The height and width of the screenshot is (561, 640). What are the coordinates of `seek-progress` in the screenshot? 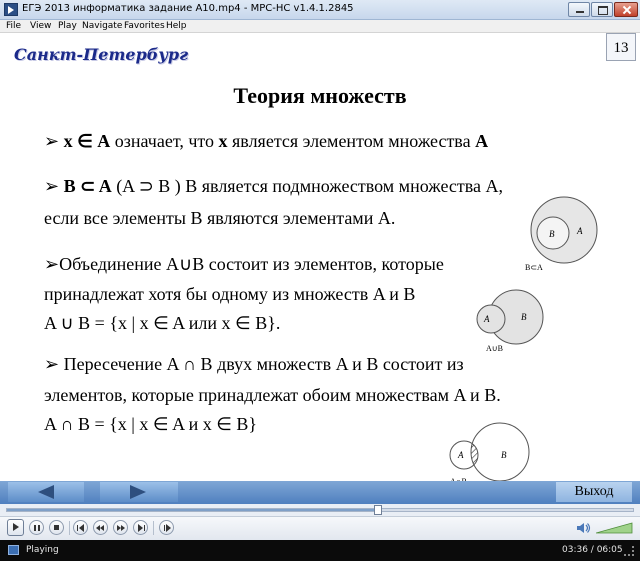 It's located at (192, 510).